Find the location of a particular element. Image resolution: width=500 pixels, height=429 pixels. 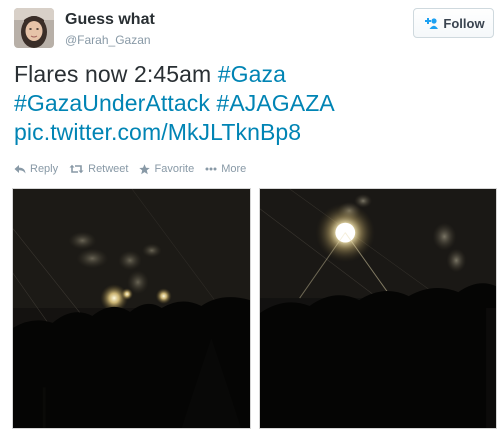

reply-action: Reply is located at coordinates (36, 169).